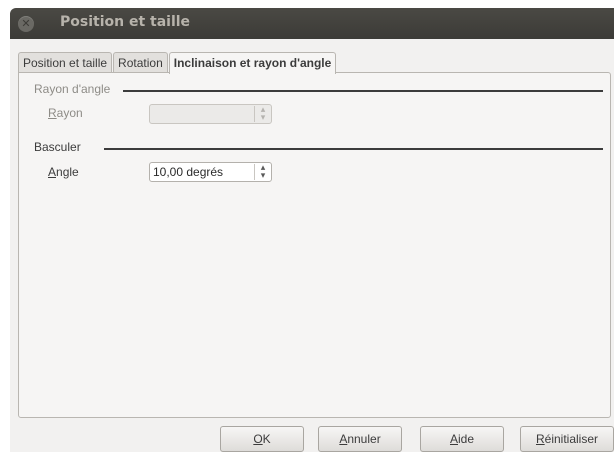 The width and height of the screenshot is (614, 452). What do you see at coordinates (26, 24) in the screenshot?
I see `close-icon: ✕` at bounding box center [26, 24].